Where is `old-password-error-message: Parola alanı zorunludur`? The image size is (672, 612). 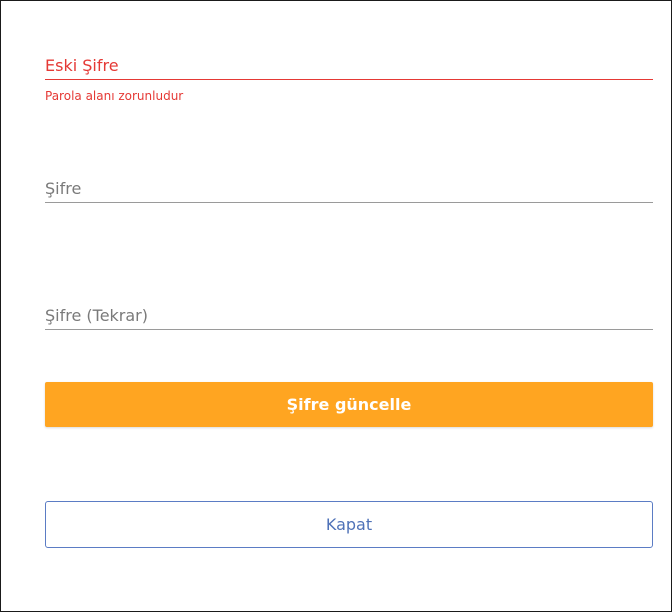 old-password-error-message: Parola alanı zorunludur is located at coordinates (114, 96).